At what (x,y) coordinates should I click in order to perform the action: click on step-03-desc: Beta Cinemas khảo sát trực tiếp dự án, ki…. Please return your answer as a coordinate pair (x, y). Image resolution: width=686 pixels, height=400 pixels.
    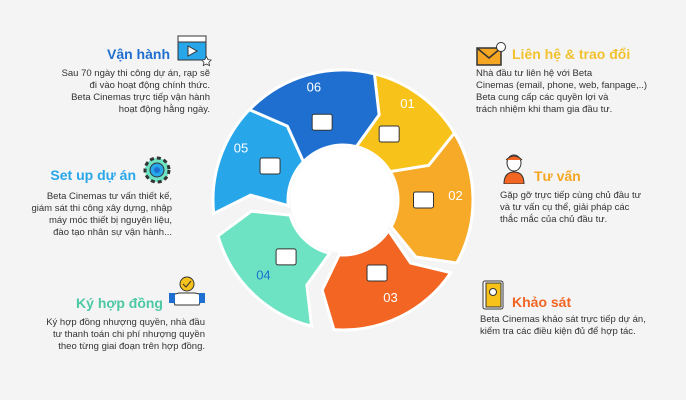
    Looking at the image, I should click on (563, 326).